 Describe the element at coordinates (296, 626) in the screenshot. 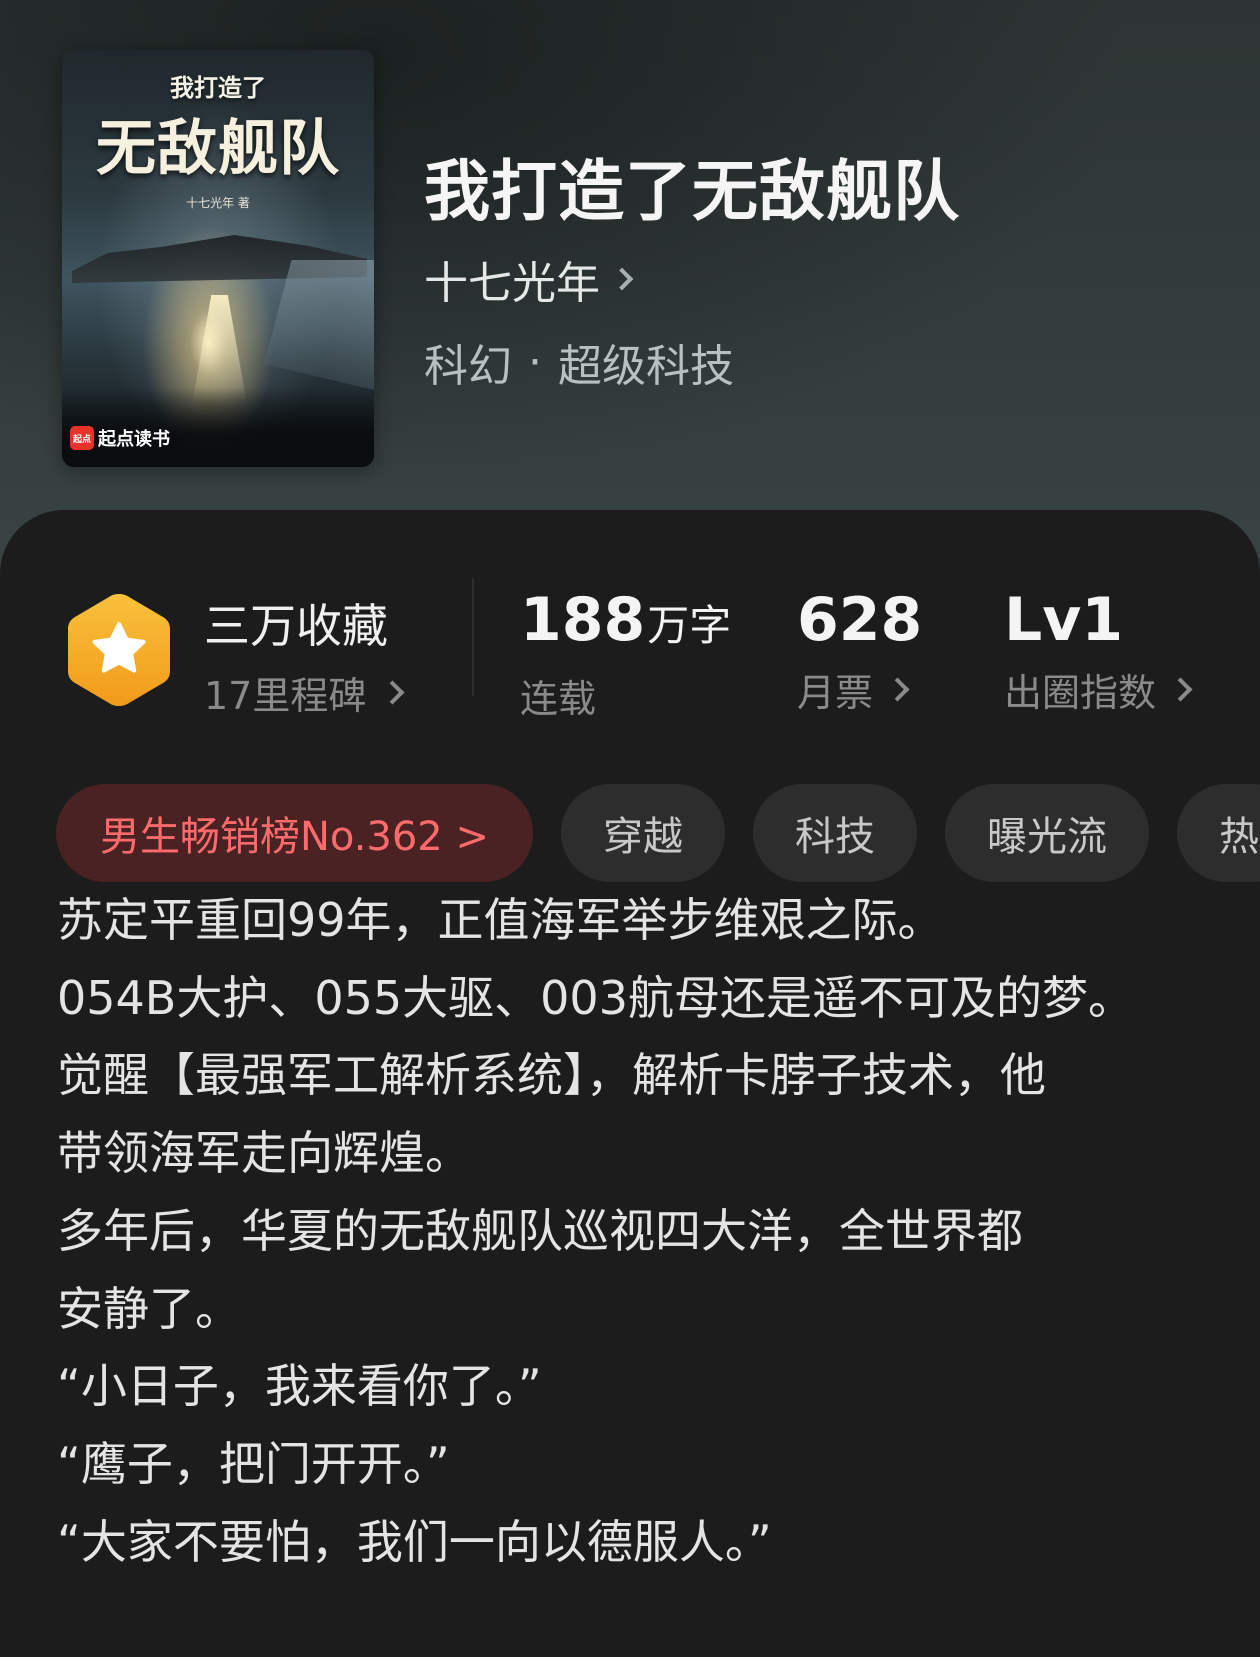

I see `collection-count: 三万收藏` at that location.